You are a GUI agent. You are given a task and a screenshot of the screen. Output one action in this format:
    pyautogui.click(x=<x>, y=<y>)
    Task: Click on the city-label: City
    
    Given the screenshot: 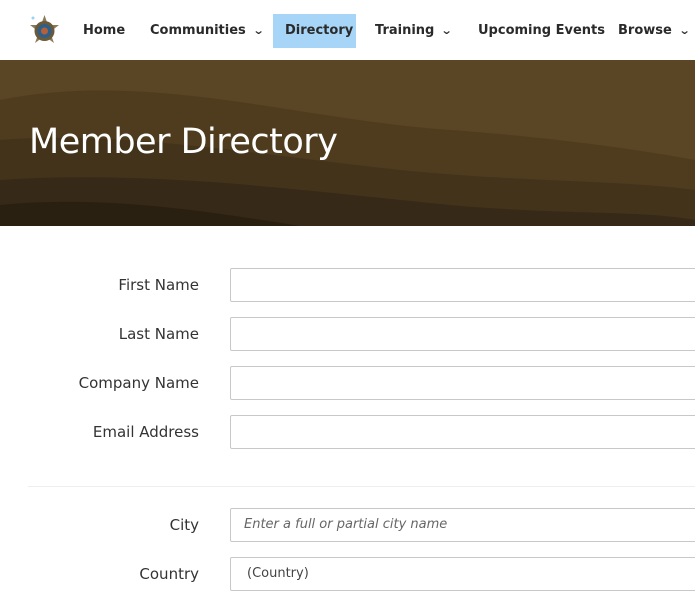 What is the action you would take?
    pyautogui.click(x=184, y=525)
    